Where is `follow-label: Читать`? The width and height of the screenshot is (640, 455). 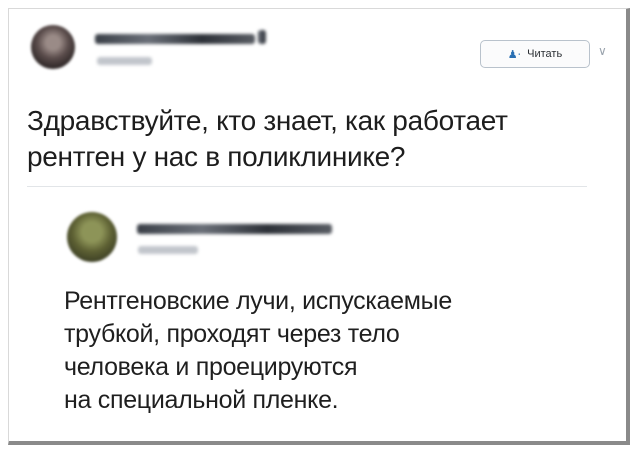
follow-label: Читать is located at coordinates (545, 54).